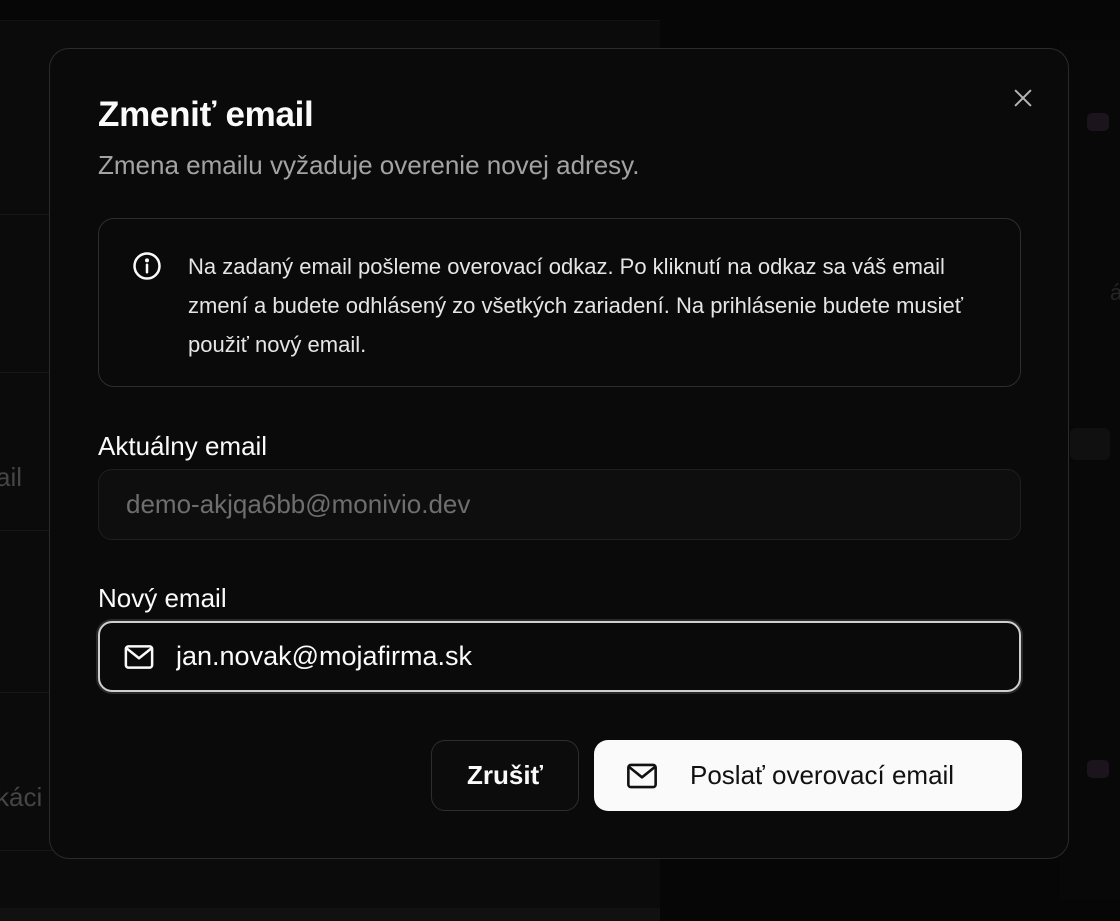 This screenshot has height=921, width=1120. Describe the element at coordinates (822, 775) in the screenshot. I see `send-verification-button-label: Poslať overovací email` at that location.